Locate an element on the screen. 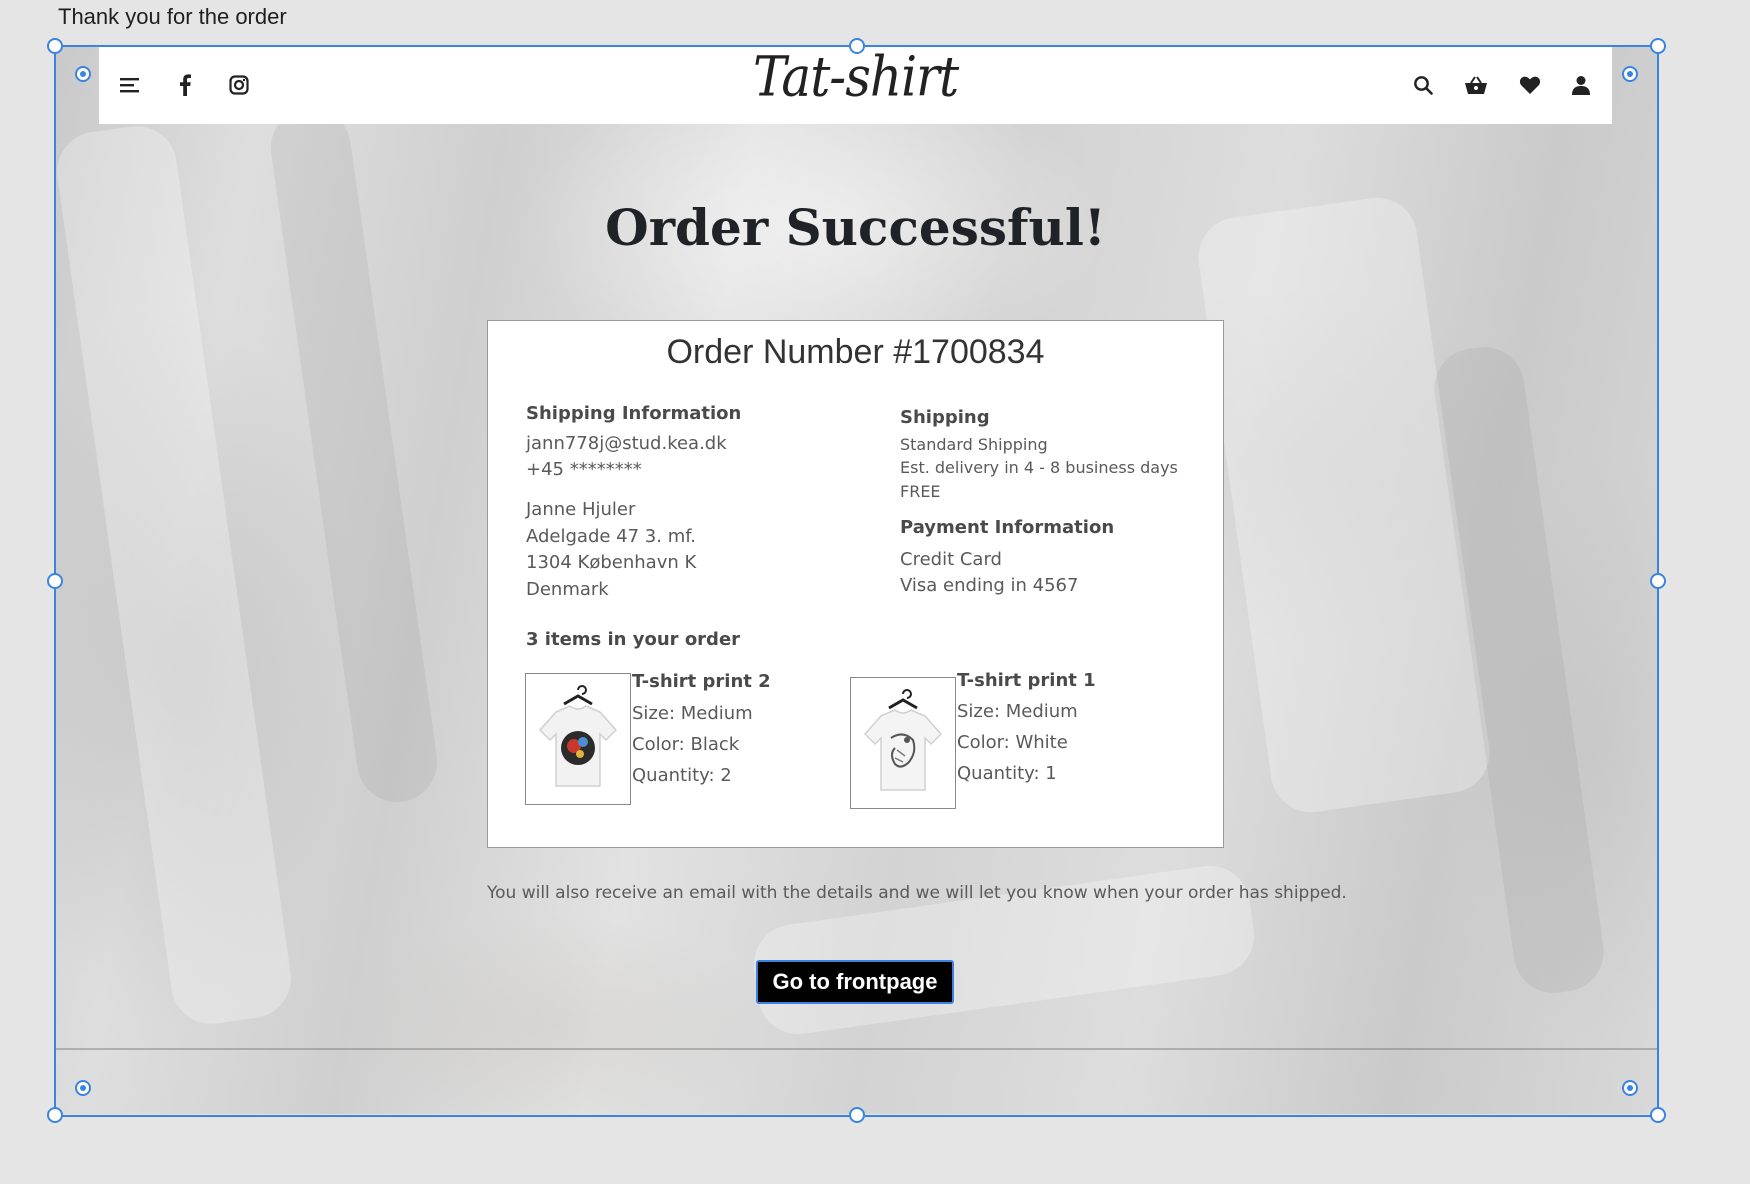 This screenshot has width=1750, height=1184. search-icon is located at coordinates (1423, 85).